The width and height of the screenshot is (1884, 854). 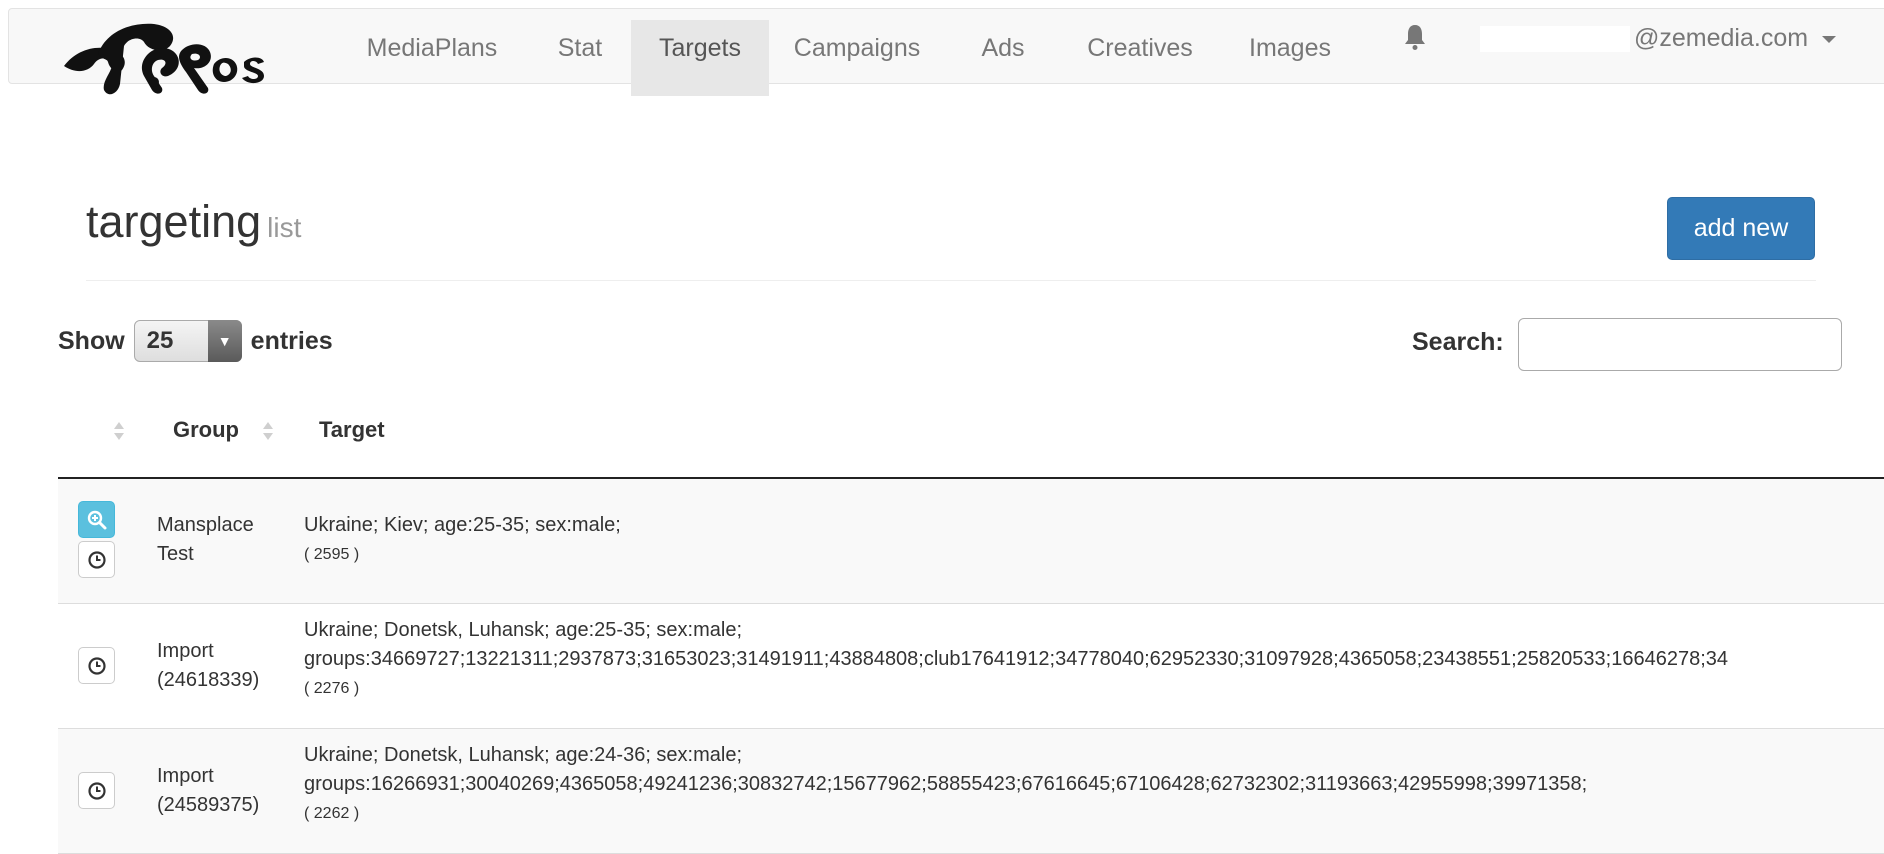 I want to click on add-new-button: add new, so click(x=1741, y=228).